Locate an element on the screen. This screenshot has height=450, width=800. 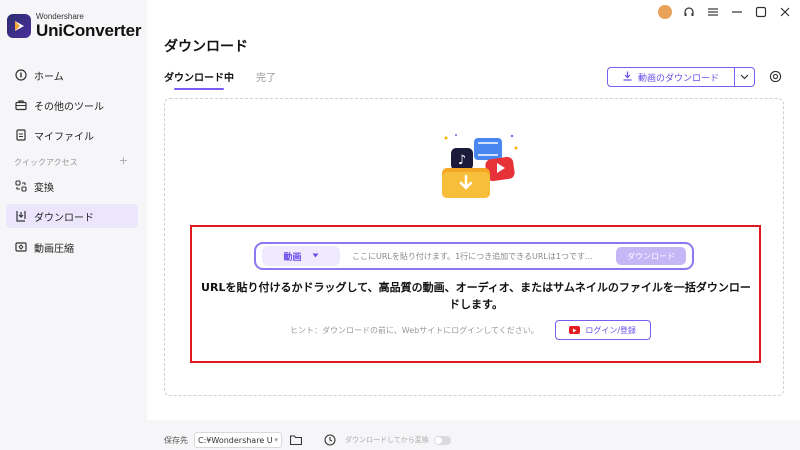
download-arrow-icon is located at coordinates (627, 77).